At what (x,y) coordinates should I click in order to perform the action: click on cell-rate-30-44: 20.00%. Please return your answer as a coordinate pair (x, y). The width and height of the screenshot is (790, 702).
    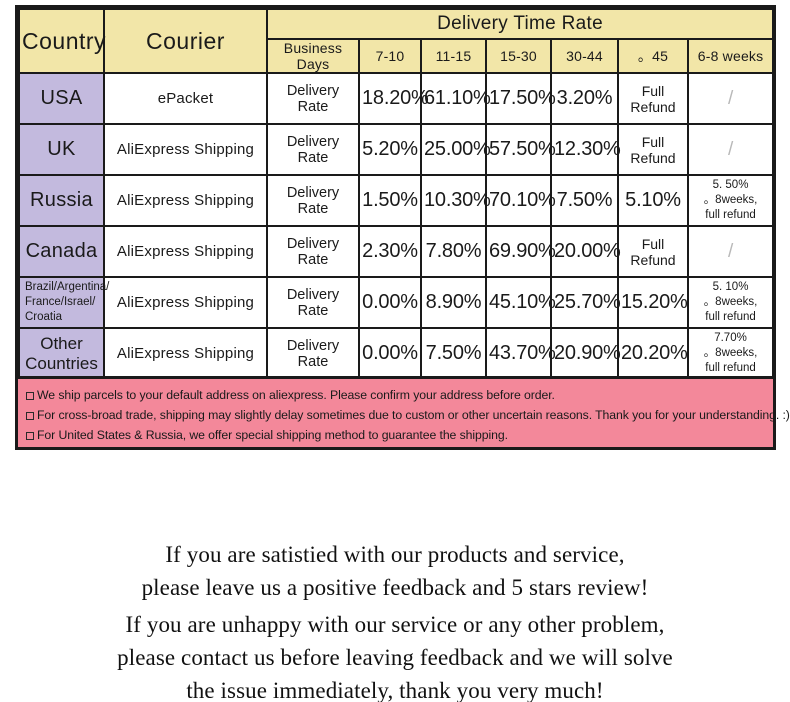
    Looking at the image, I should click on (585, 251).